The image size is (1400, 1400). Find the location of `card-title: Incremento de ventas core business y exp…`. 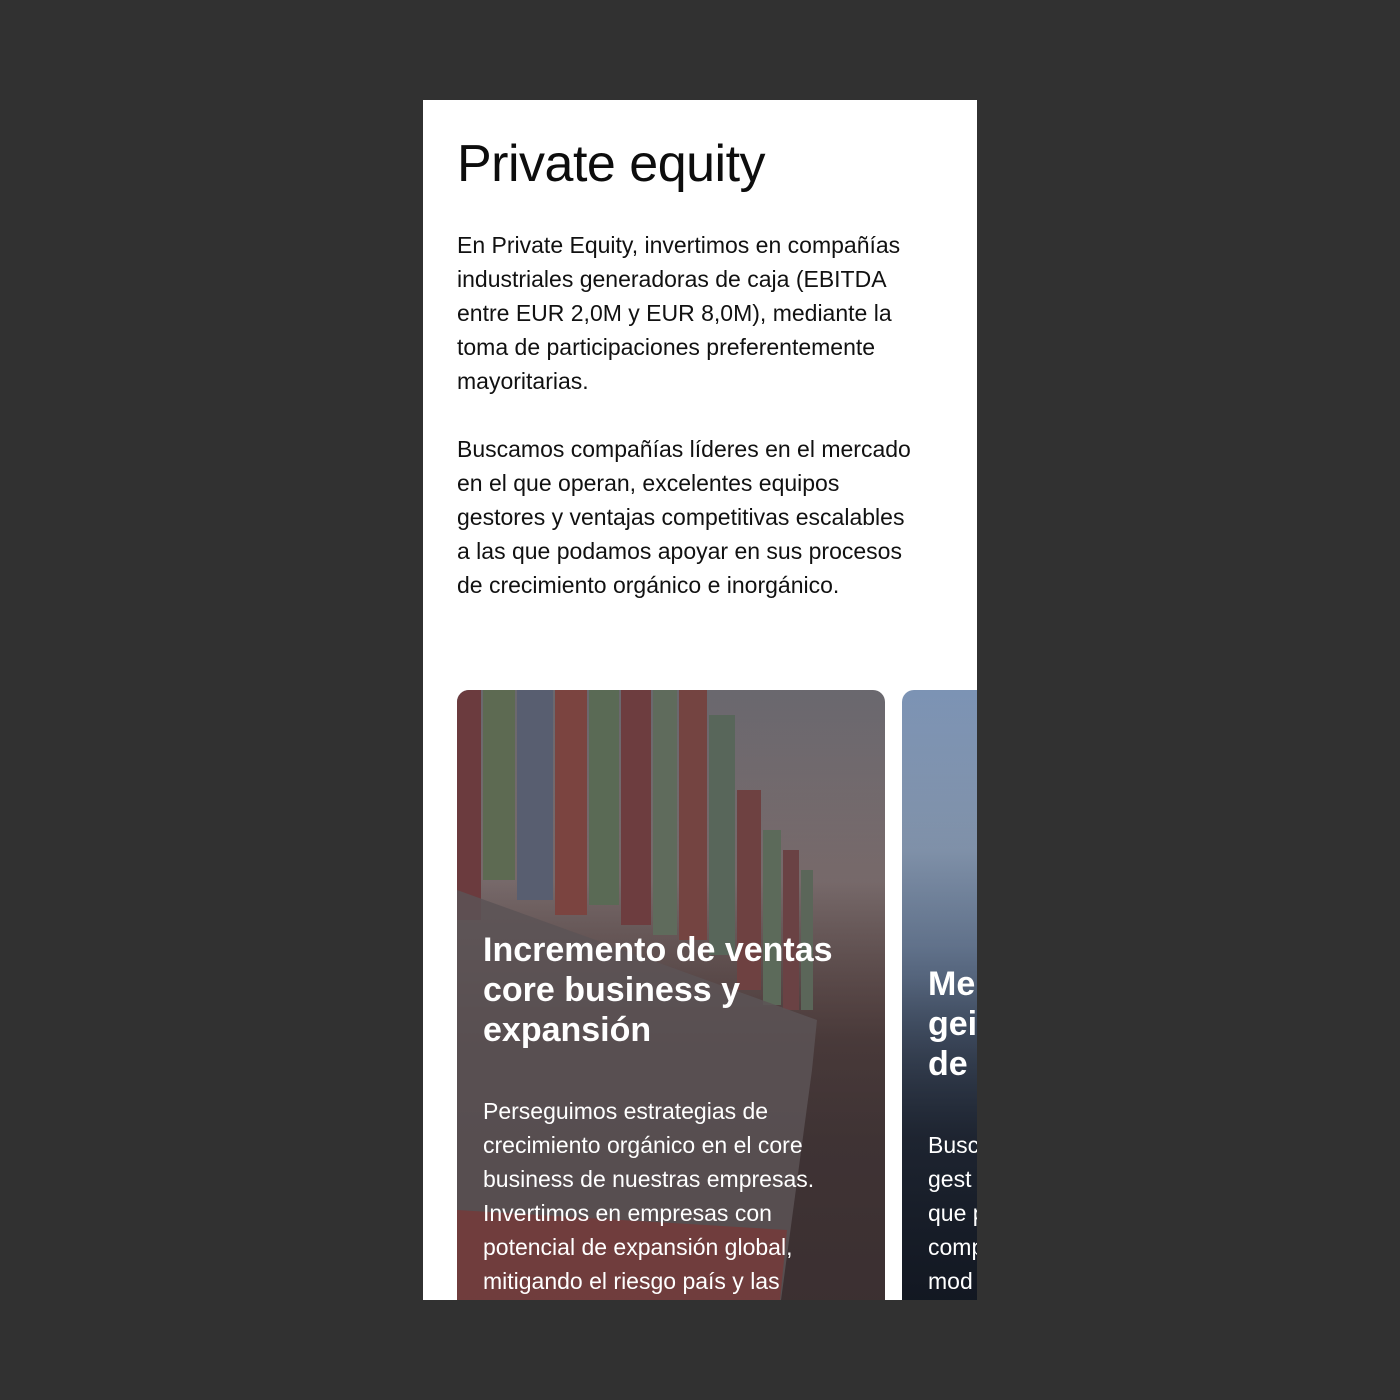

card-title: Incremento de ventas core business y exp… is located at coordinates (658, 990).